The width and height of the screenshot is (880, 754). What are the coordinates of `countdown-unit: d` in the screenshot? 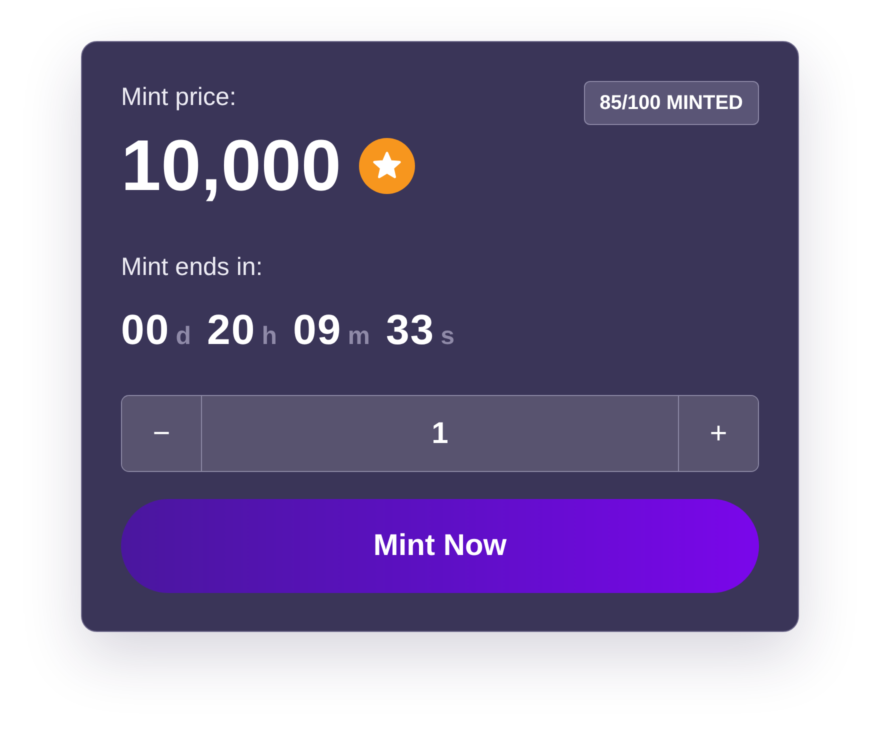 It's located at (183, 336).